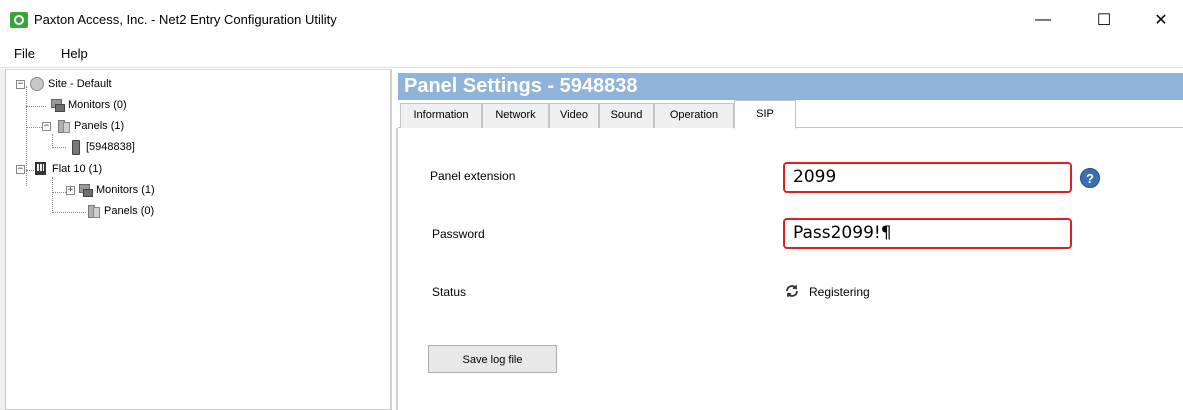  Describe the element at coordinates (77, 169) in the screenshot. I see `tree-node-label: Flat 10 (1)` at that location.